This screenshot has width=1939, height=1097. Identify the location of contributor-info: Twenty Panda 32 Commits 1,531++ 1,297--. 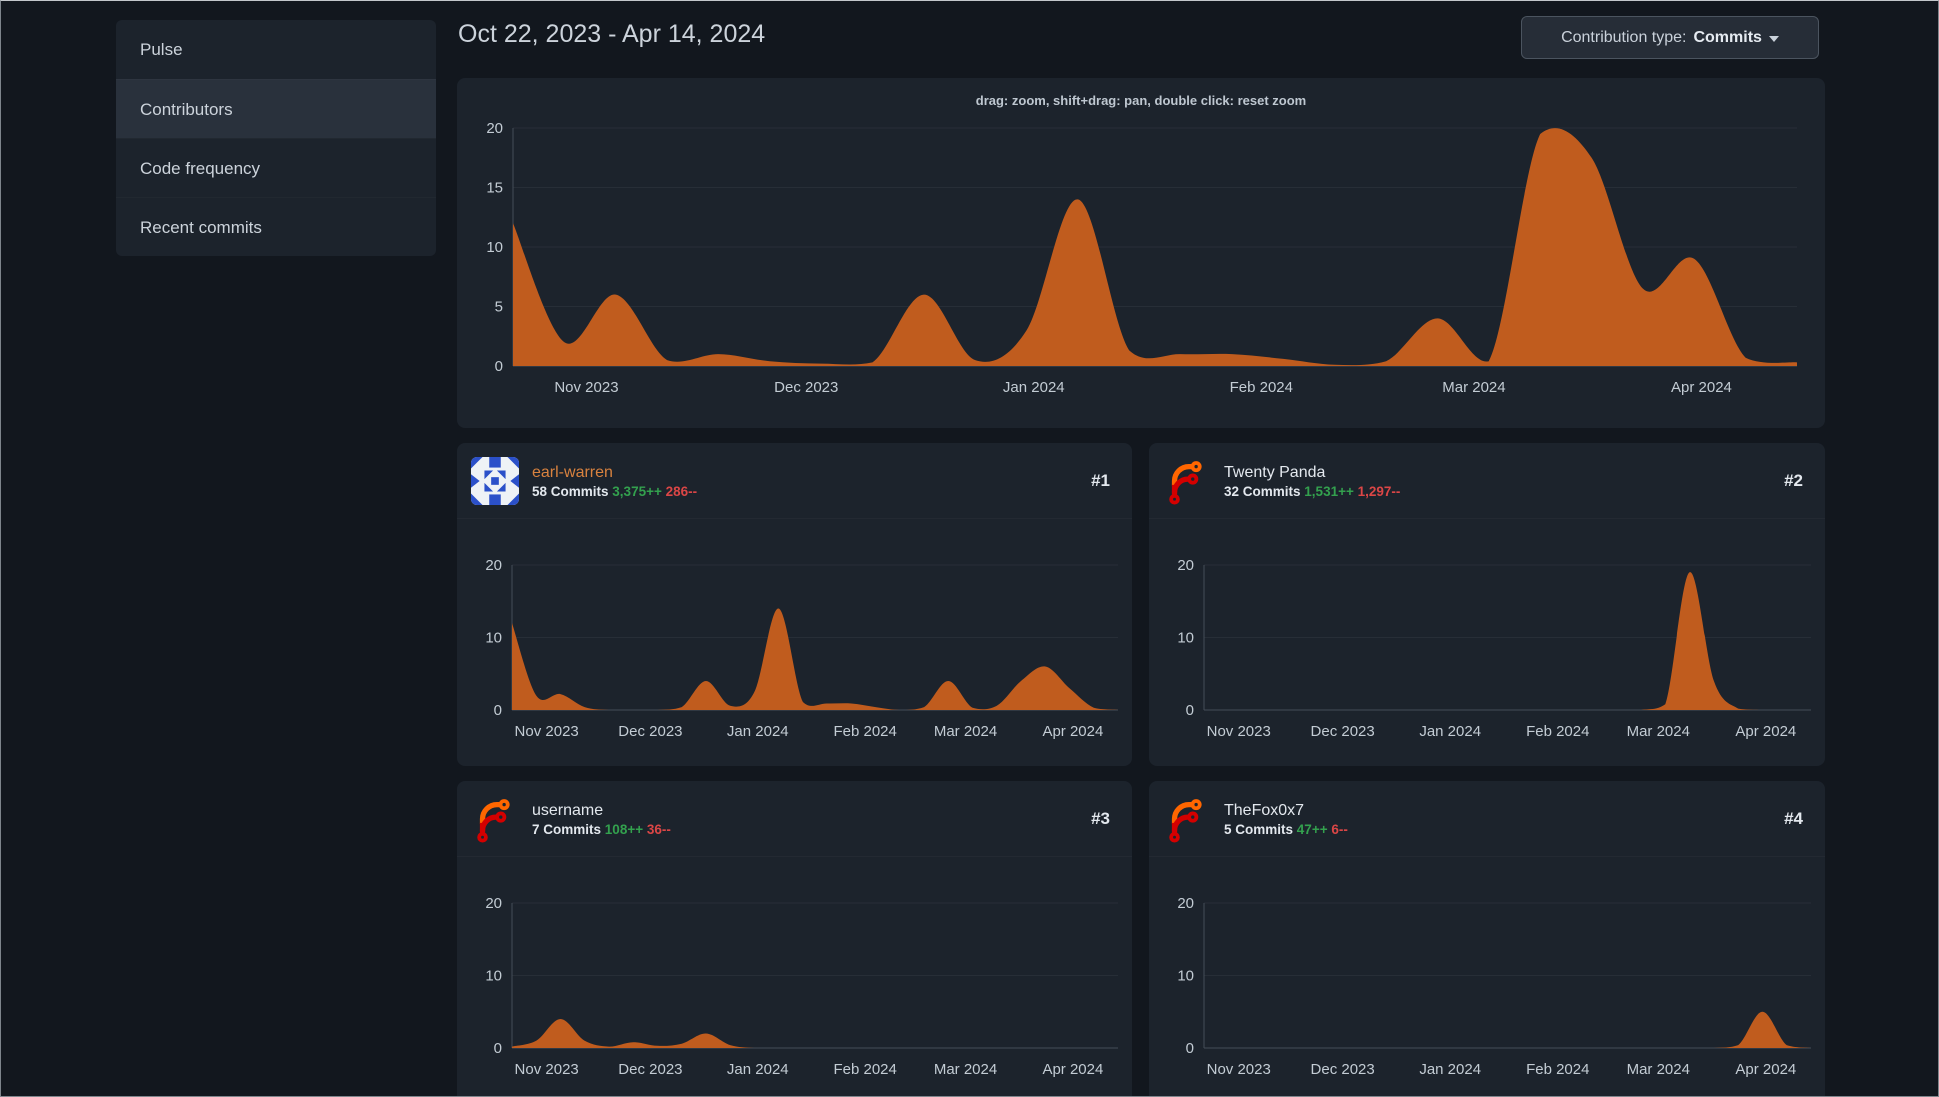
(1497, 480).